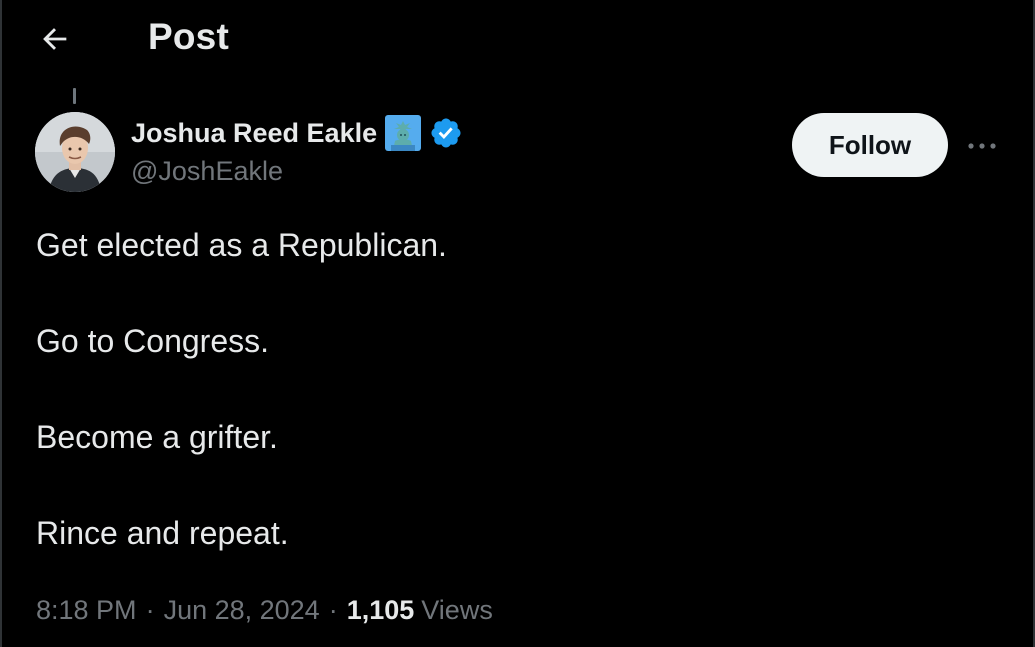 The width and height of the screenshot is (1035, 647). I want to click on tweet-line: Go to Congress., so click(152, 341).